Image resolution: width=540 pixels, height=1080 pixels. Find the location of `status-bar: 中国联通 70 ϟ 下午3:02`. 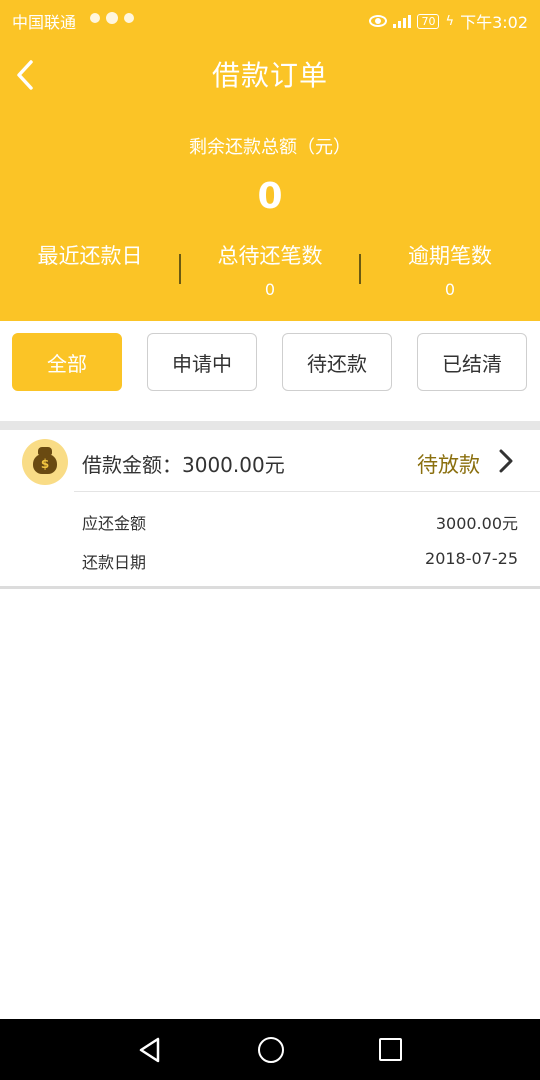

status-bar: 中国联通 70 ϟ 下午3:02 is located at coordinates (270, 19).